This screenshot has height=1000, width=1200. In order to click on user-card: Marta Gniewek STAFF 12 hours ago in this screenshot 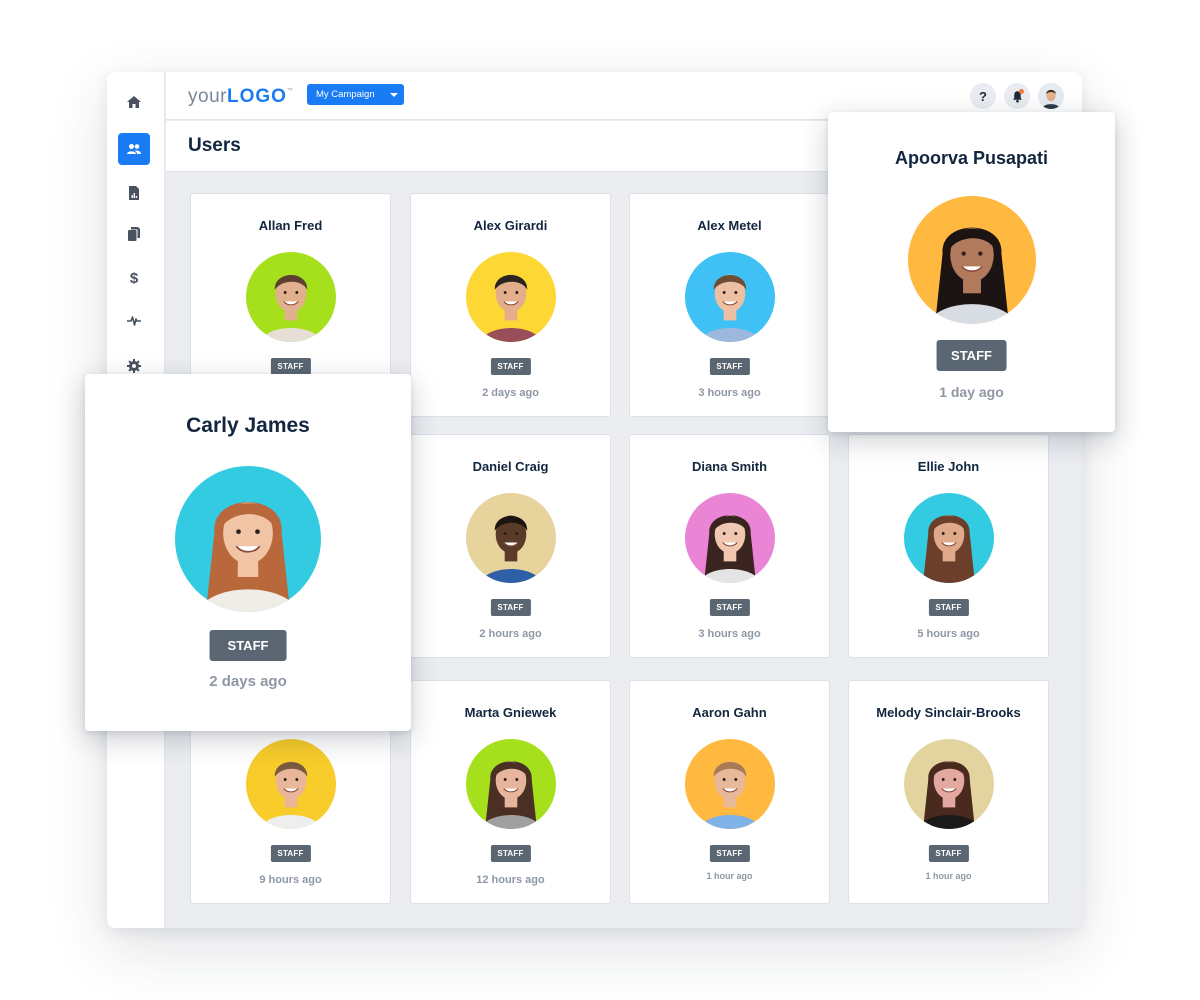, I will do `click(510, 792)`.